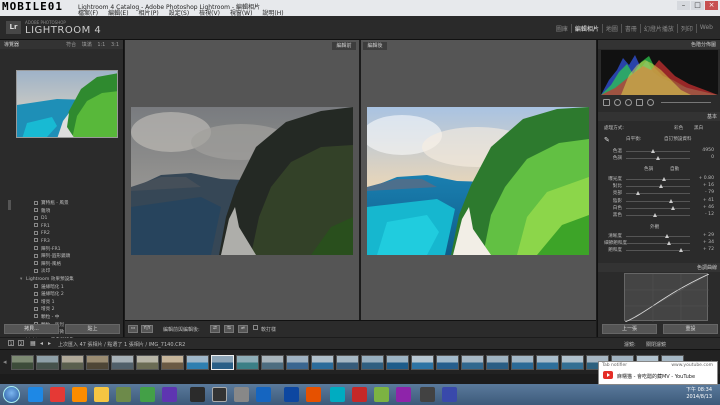 The image size is (720, 405). Describe the element at coordinates (11, 343) in the screenshot. I see `filmstrip-page-1: 1` at that location.